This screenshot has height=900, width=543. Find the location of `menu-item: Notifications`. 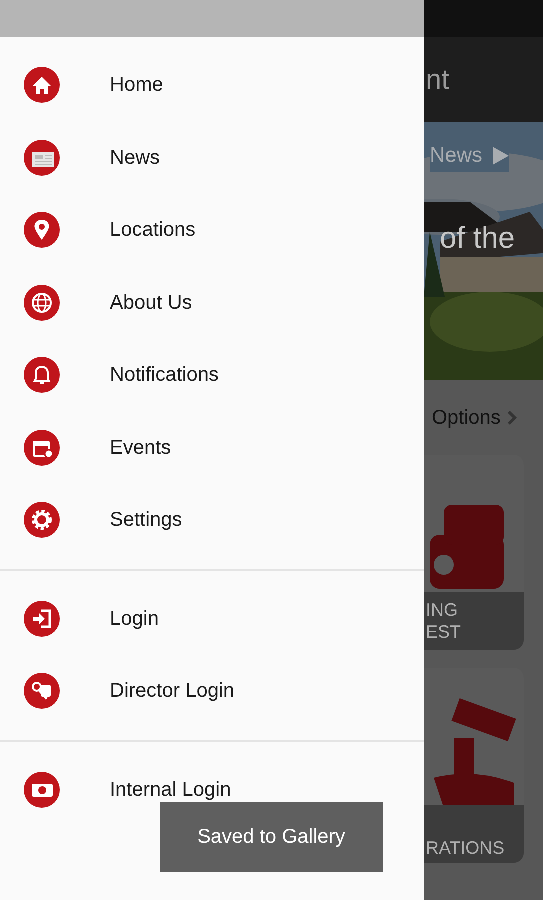

menu-item: Notifications is located at coordinates (212, 375).